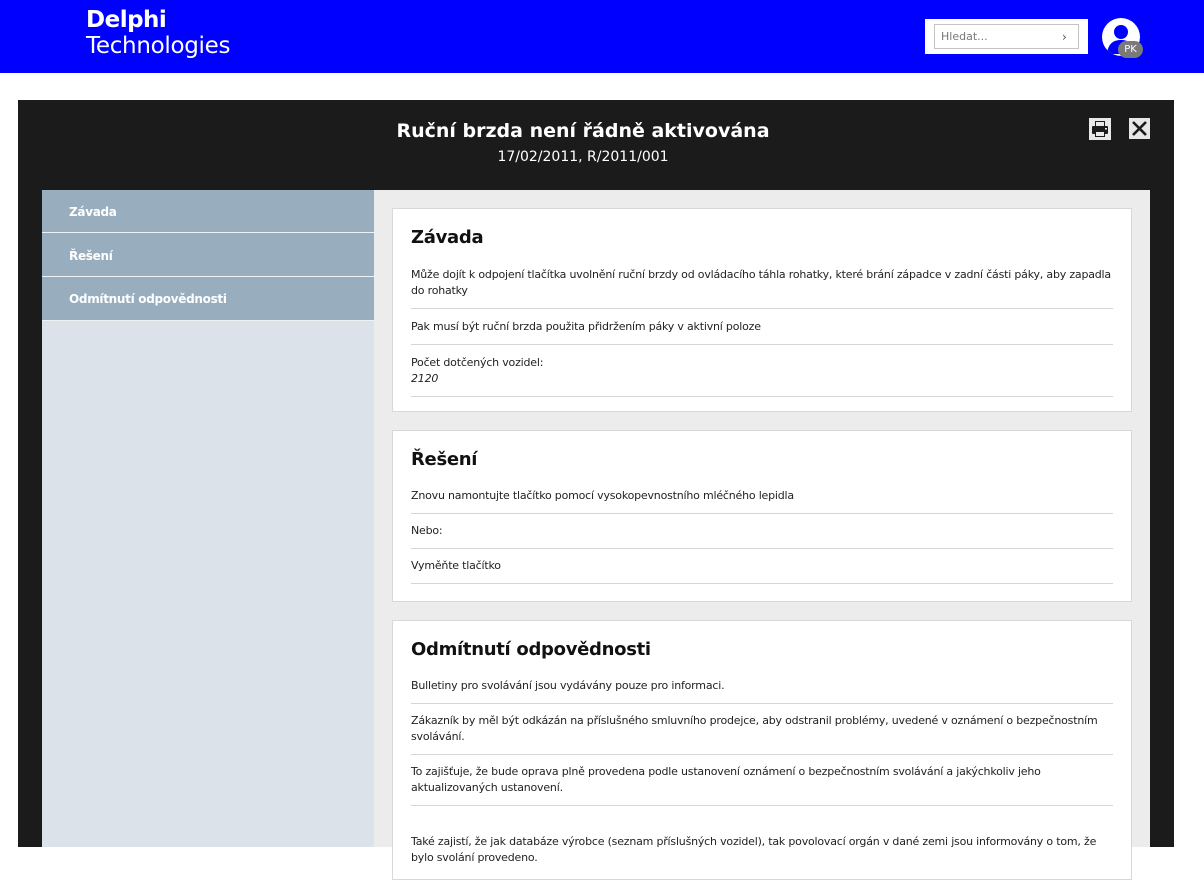 The width and height of the screenshot is (1204, 880). I want to click on search-box: ›, so click(1006, 36).